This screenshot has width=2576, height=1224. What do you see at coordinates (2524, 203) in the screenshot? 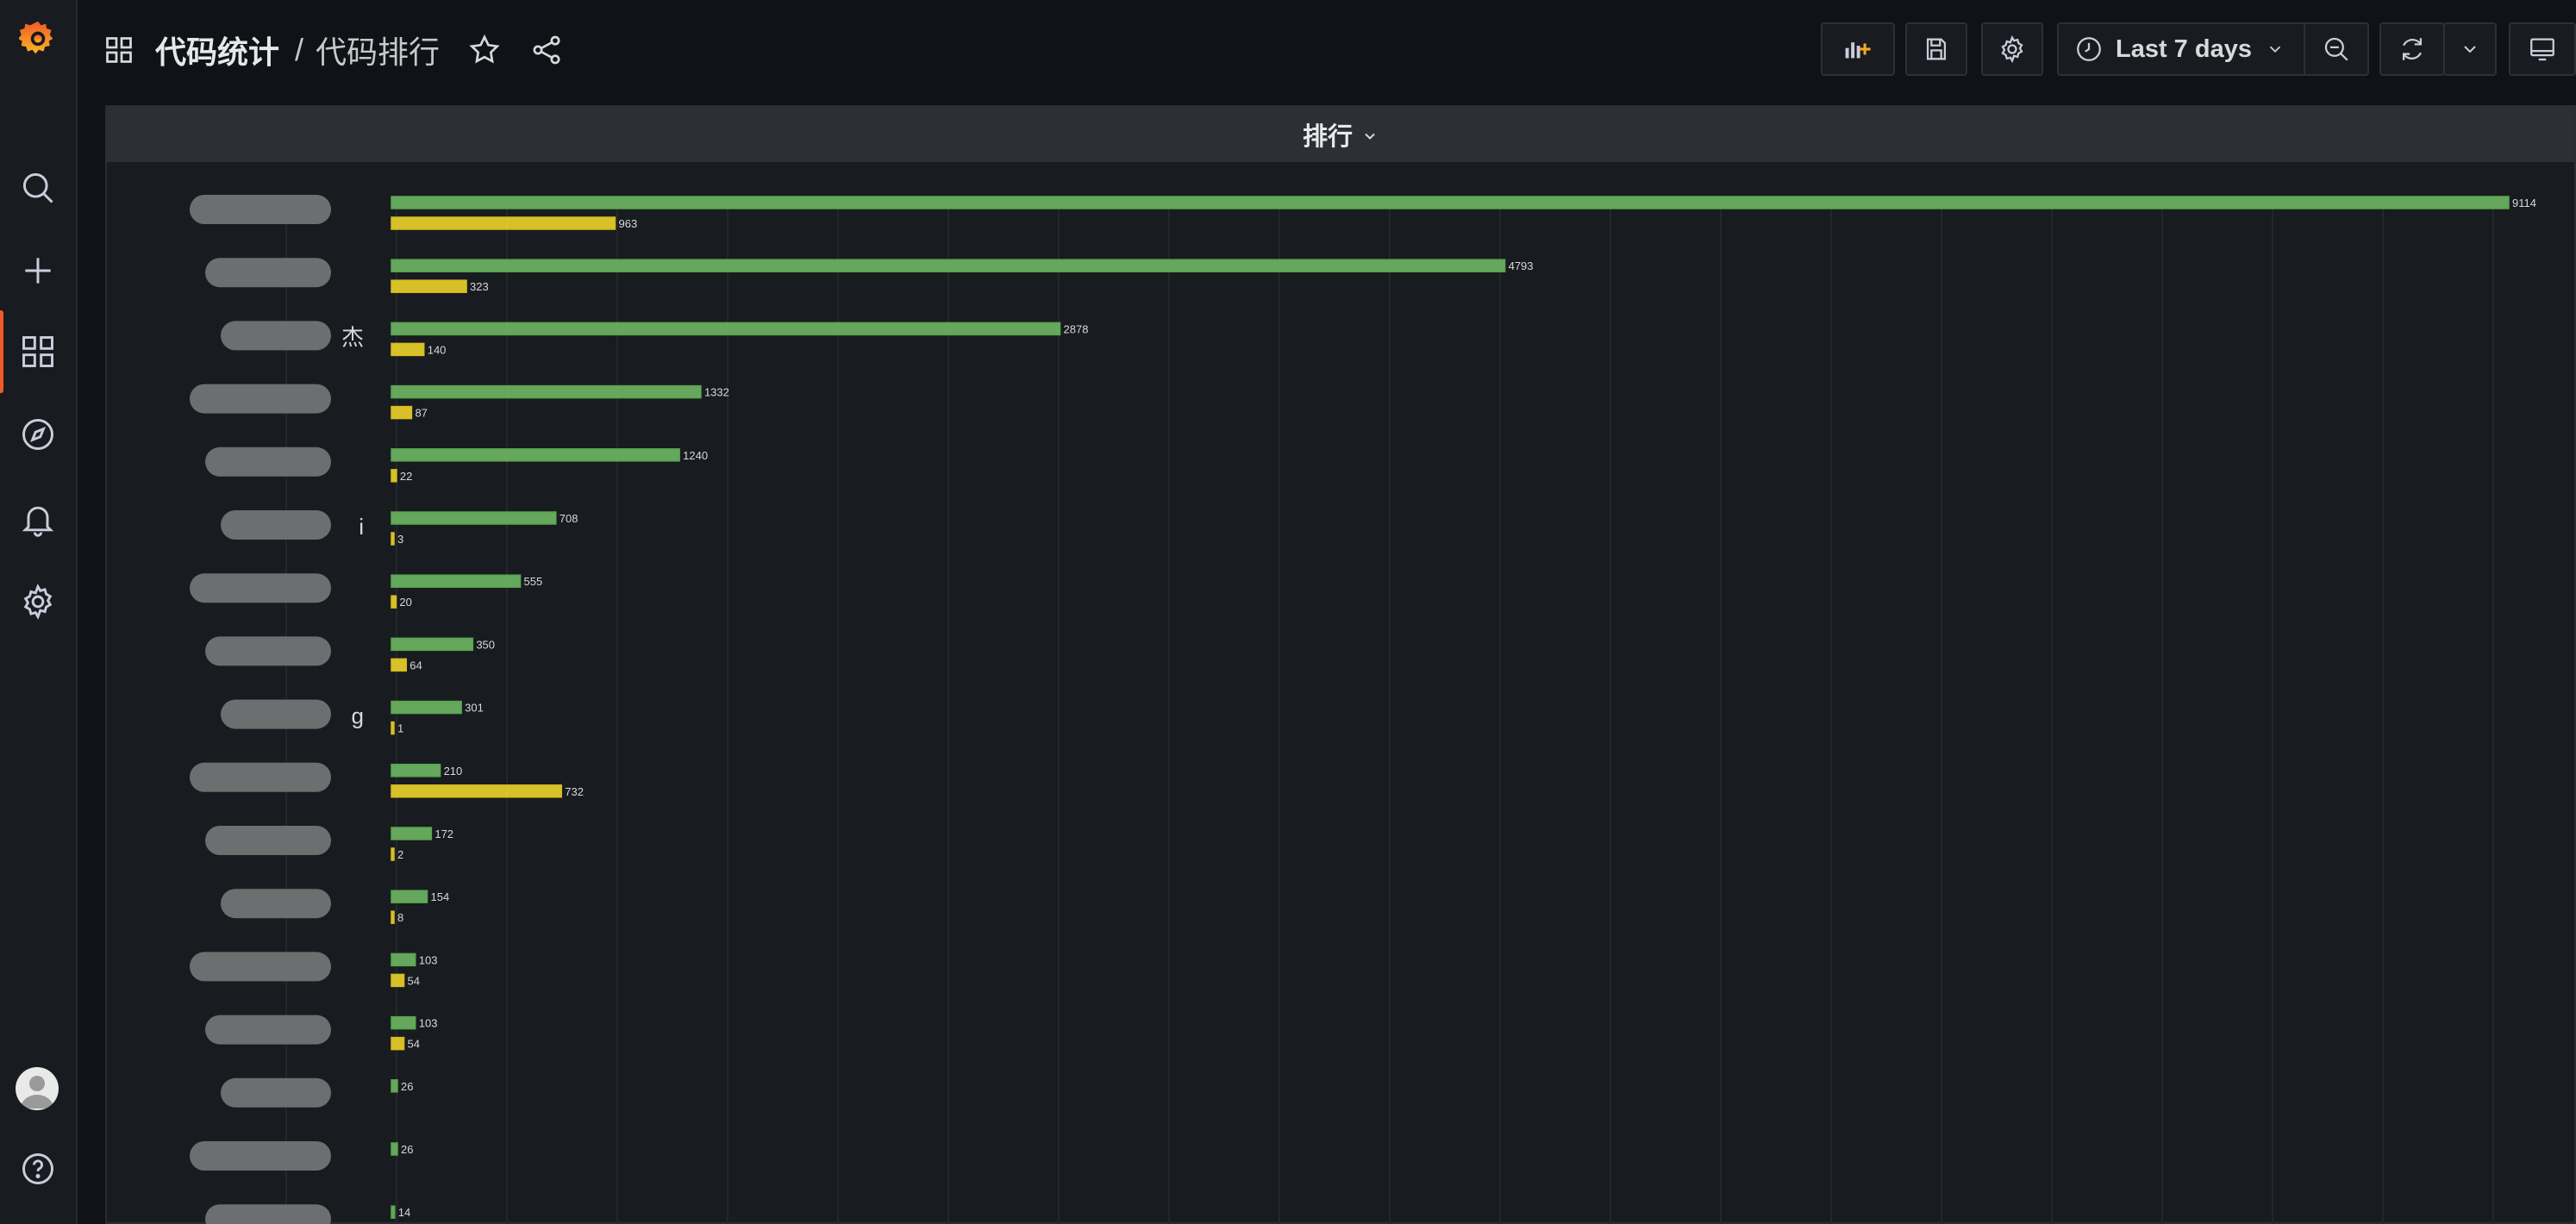
I see `bar-value-label: 9114` at bounding box center [2524, 203].